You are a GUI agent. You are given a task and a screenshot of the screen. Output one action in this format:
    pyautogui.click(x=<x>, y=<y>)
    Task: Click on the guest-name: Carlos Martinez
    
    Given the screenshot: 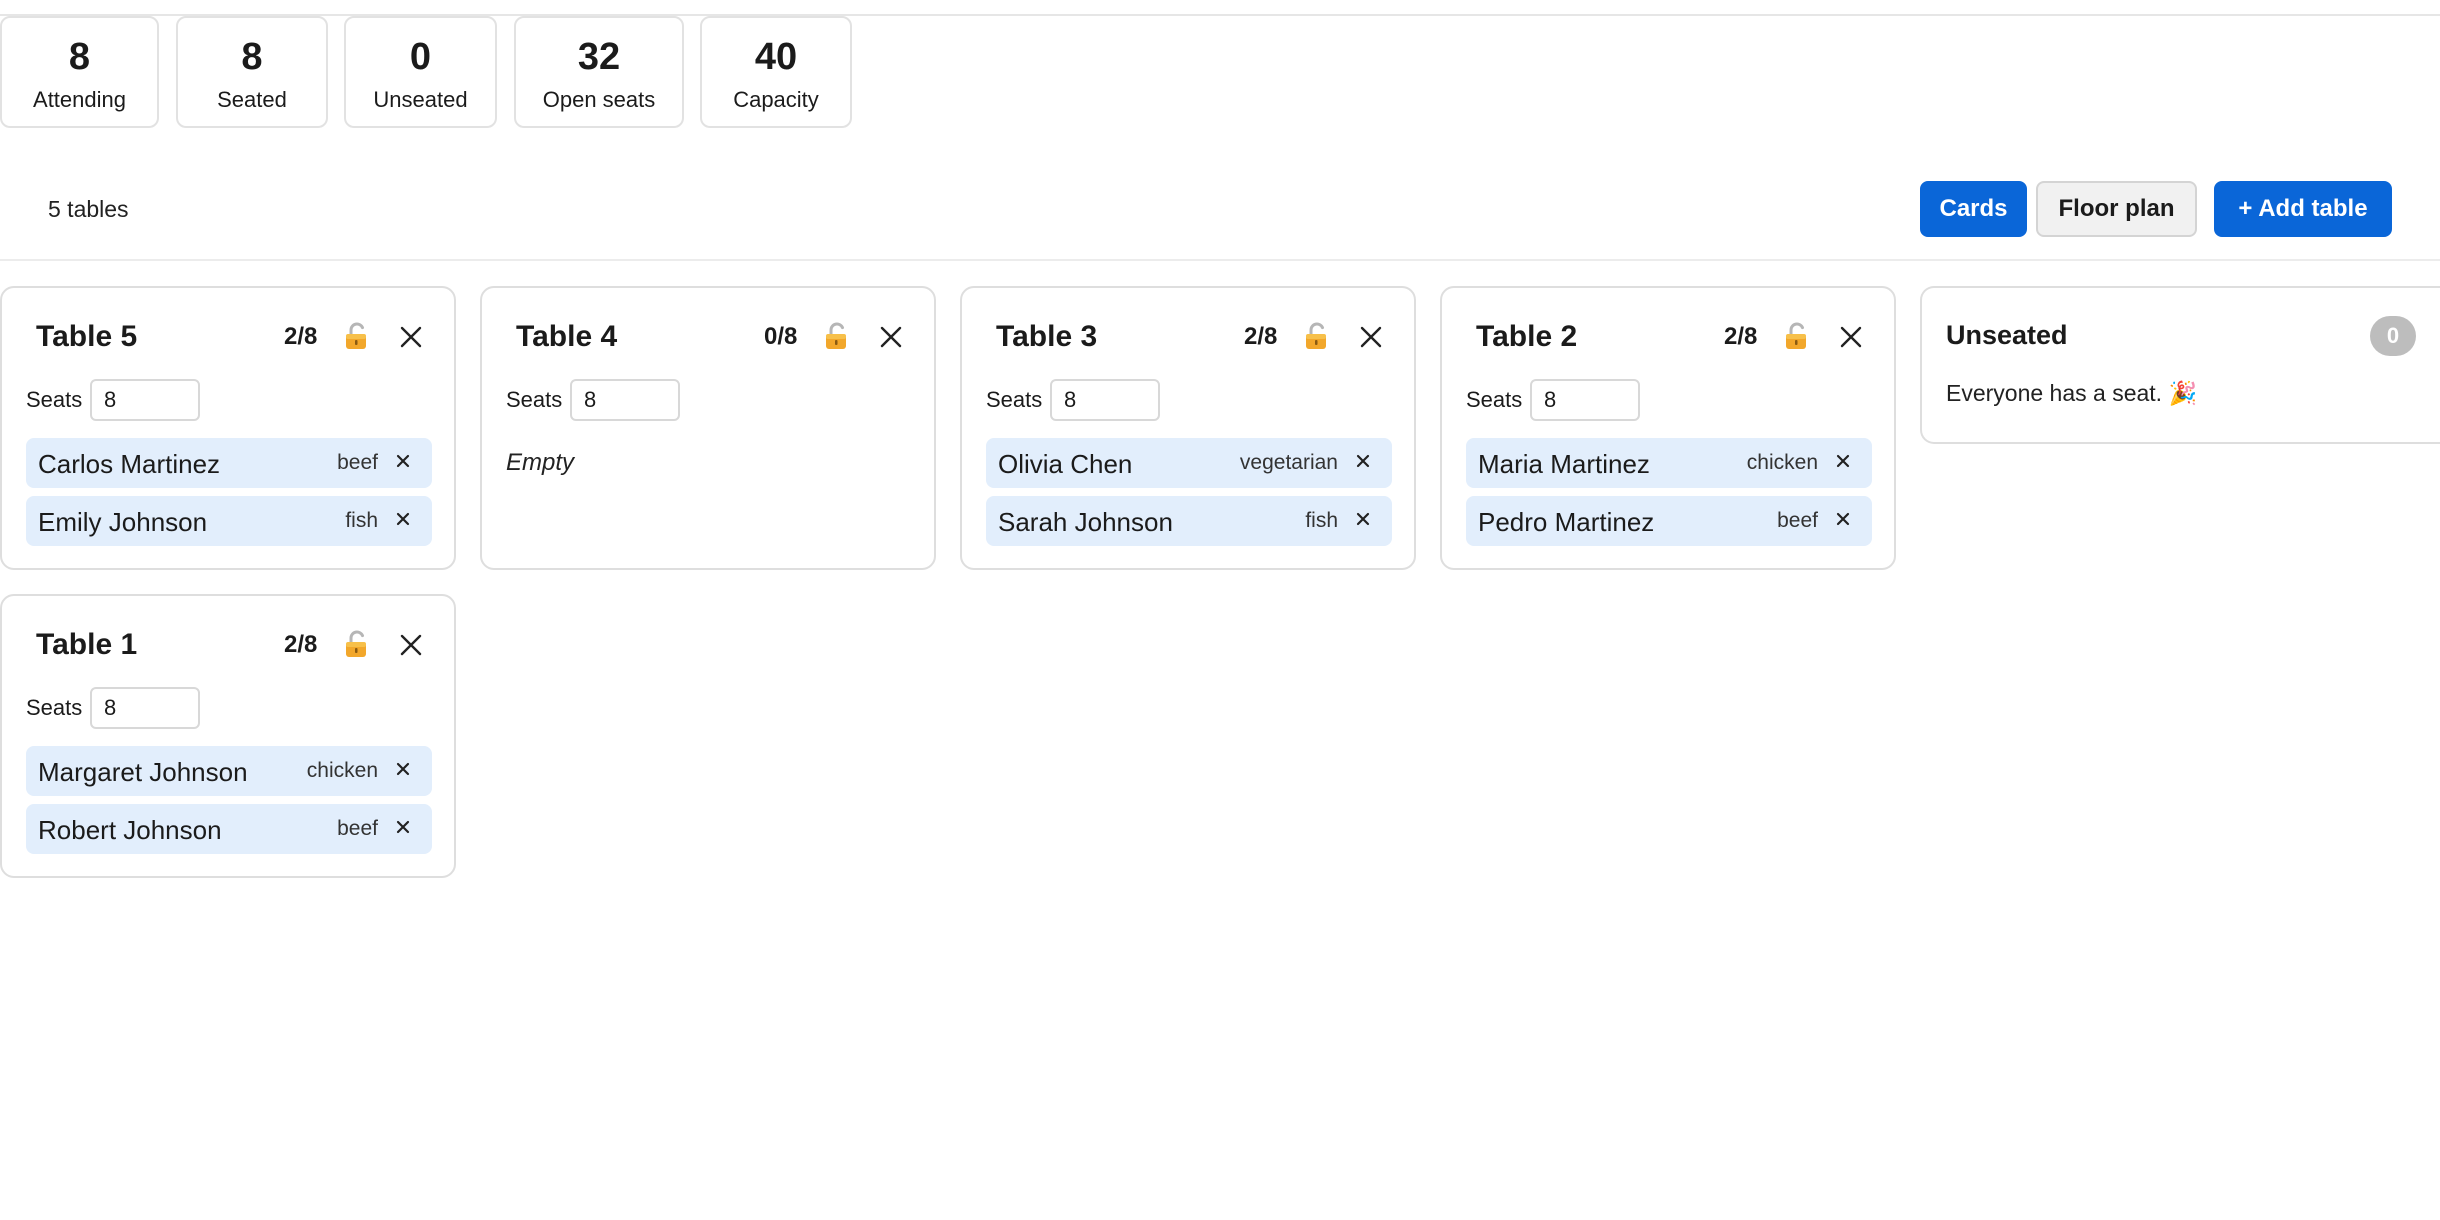 What is the action you would take?
    pyautogui.click(x=129, y=464)
    